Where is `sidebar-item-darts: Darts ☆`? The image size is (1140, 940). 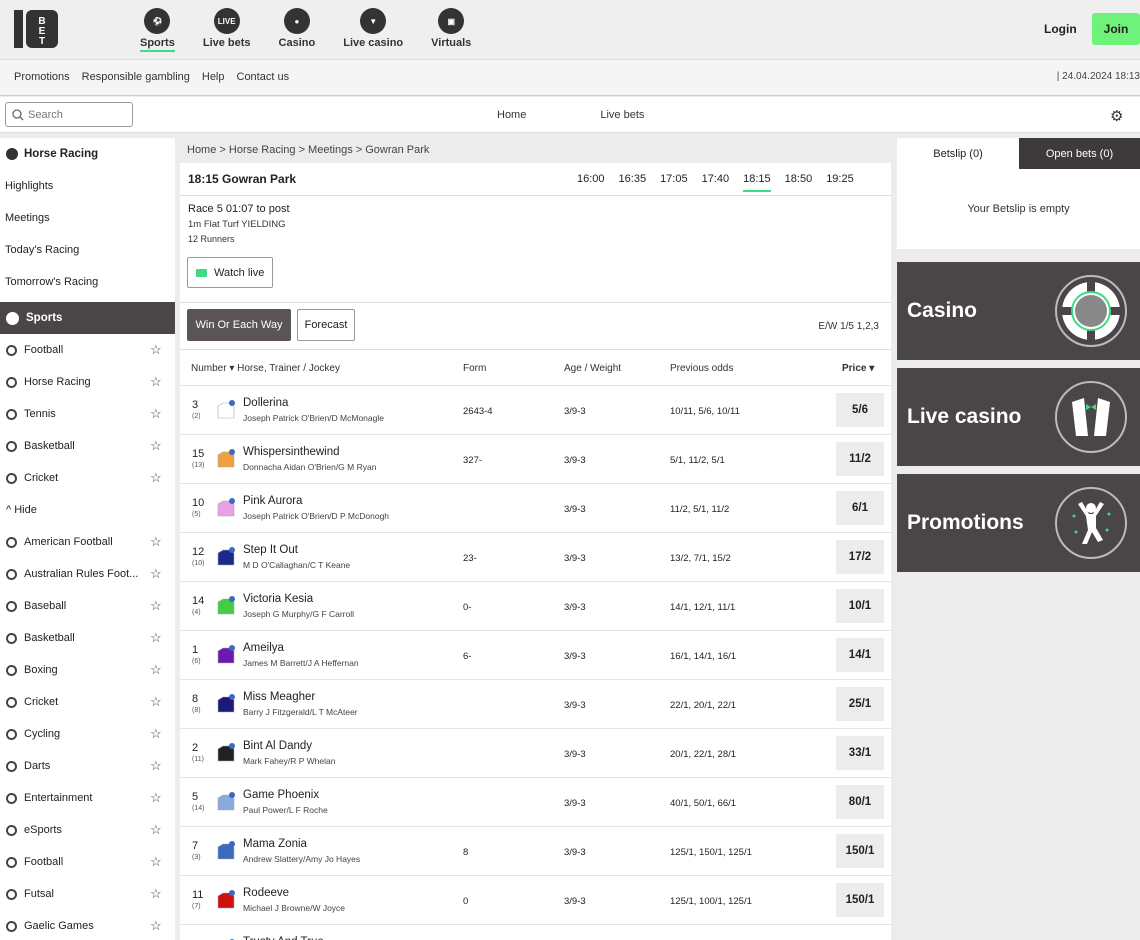
sidebar-item-darts: Darts ☆ is located at coordinates (87, 766).